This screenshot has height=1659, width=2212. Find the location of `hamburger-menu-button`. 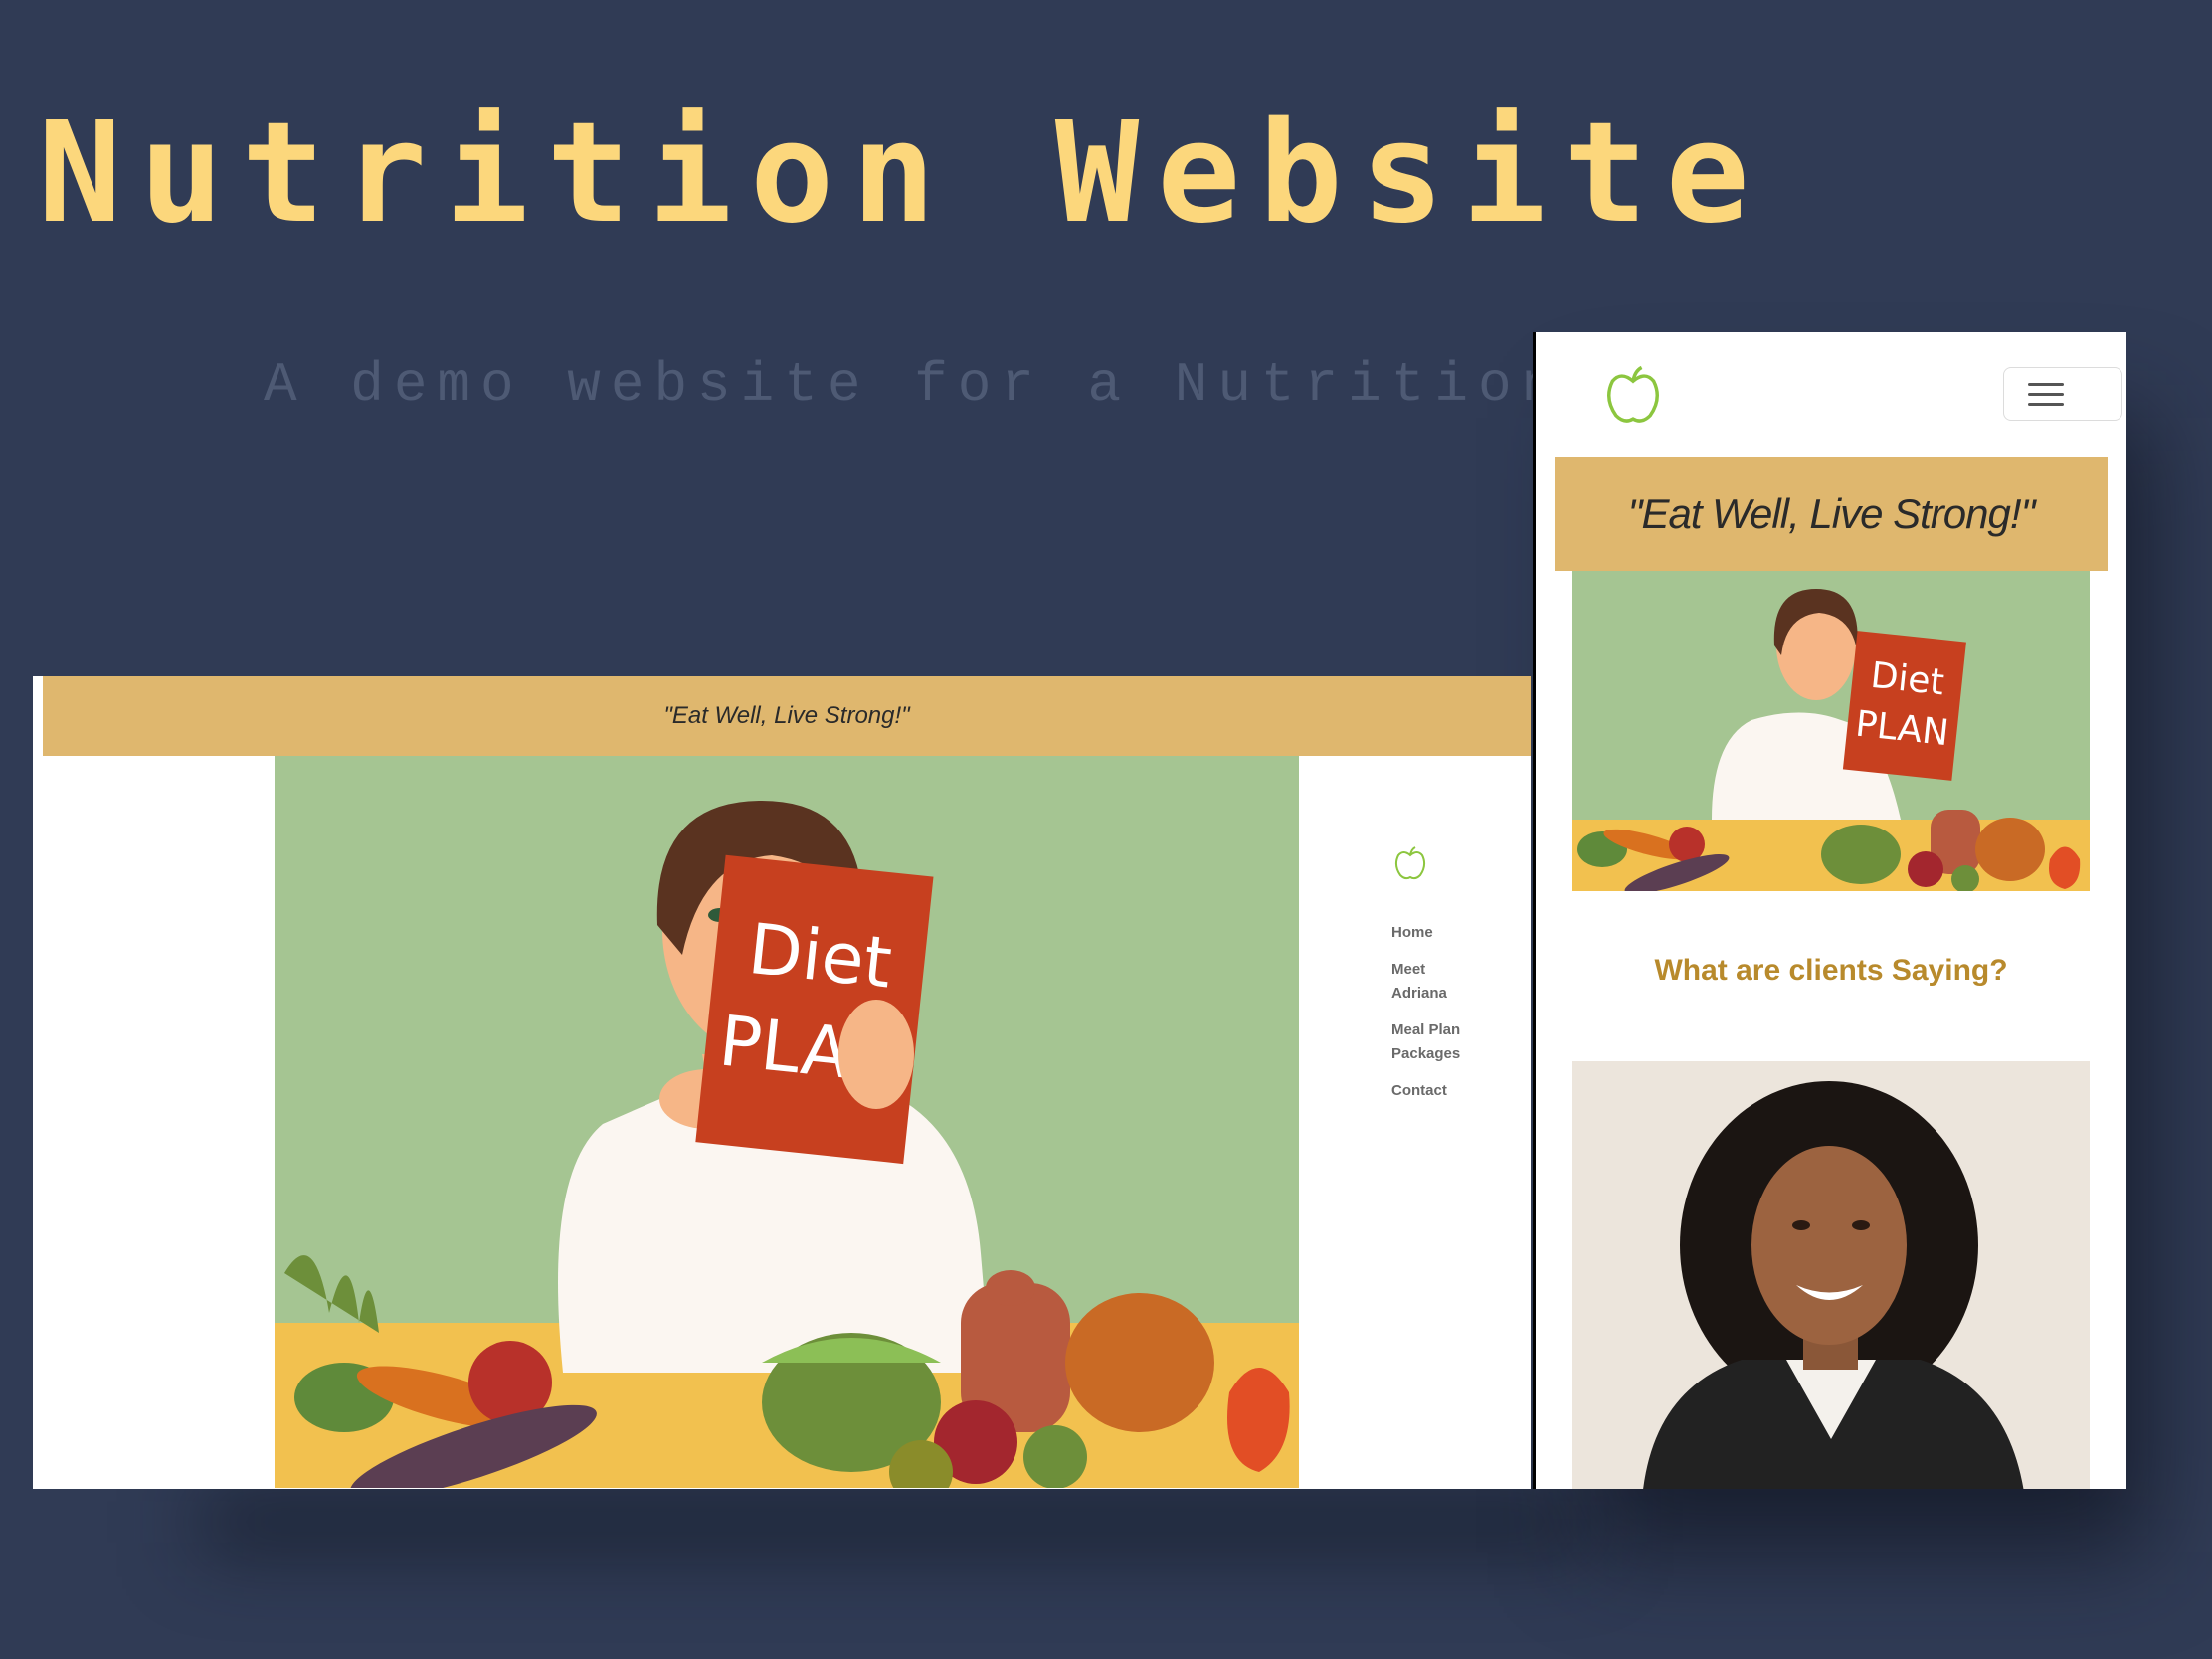

hamburger-menu-button is located at coordinates (2062, 394).